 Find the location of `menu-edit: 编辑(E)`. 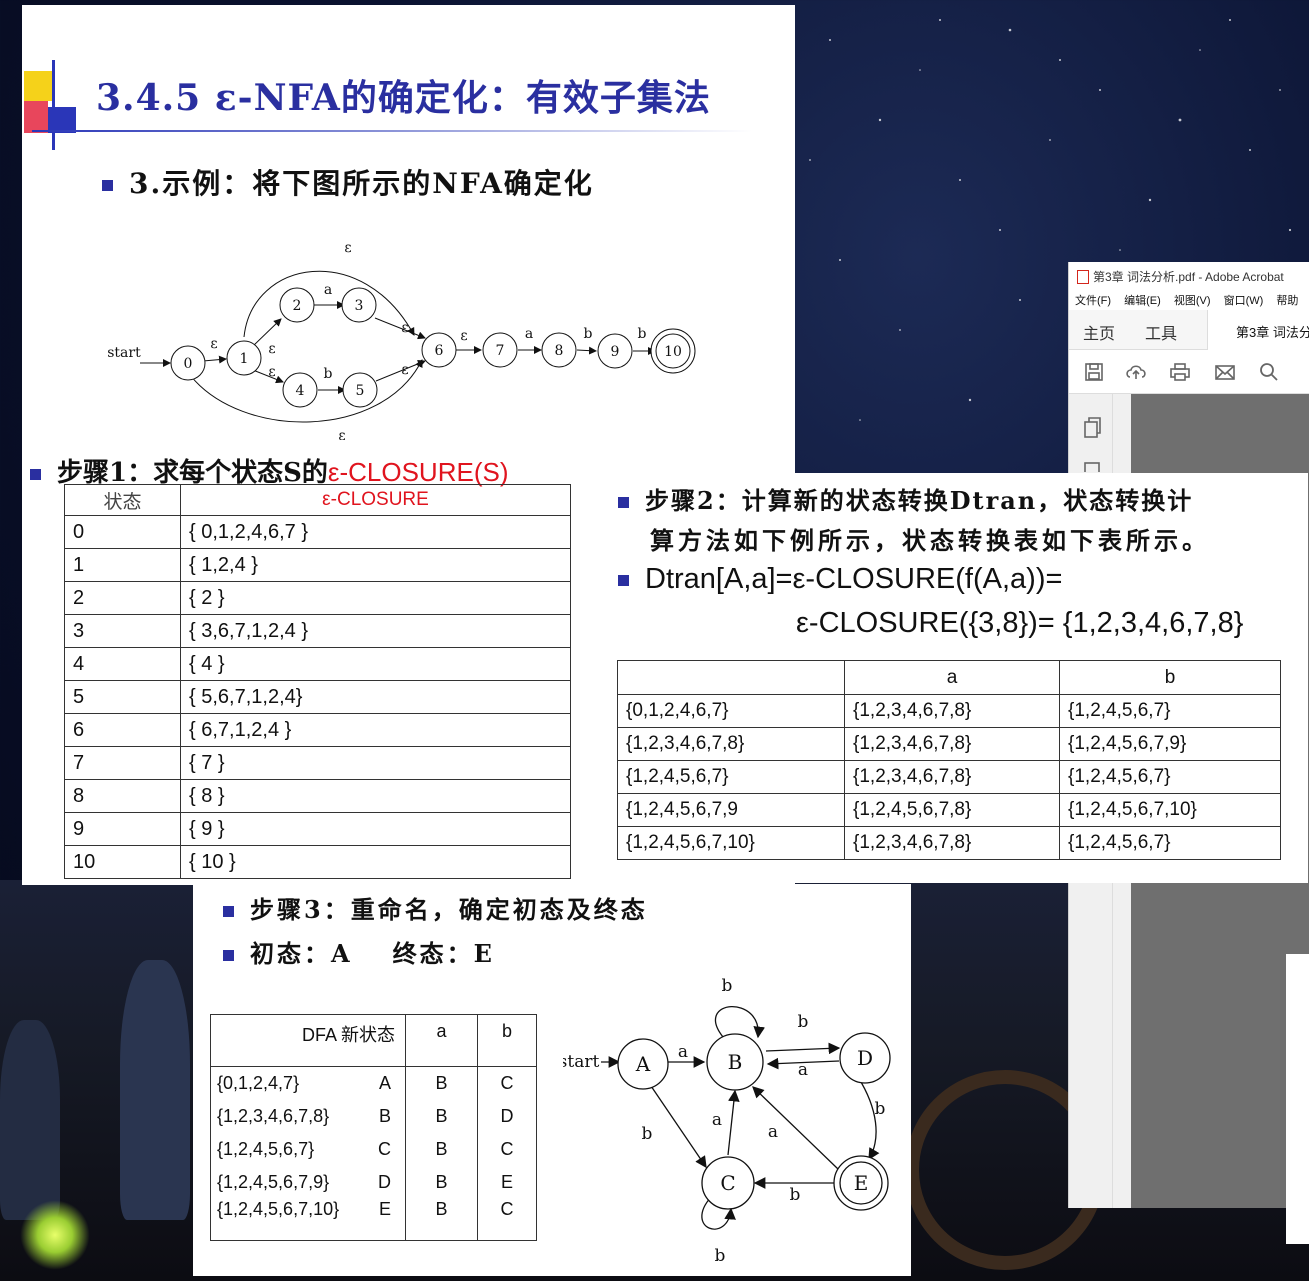

menu-edit: 编辑(E) is located at coordinates (1142, 301).